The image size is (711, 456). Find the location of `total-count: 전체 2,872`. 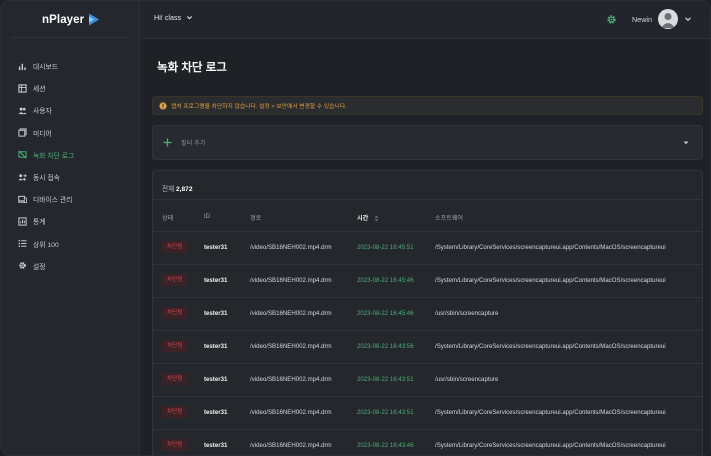

total-count: 전체 2,872 is located at coordinates (177, 188).